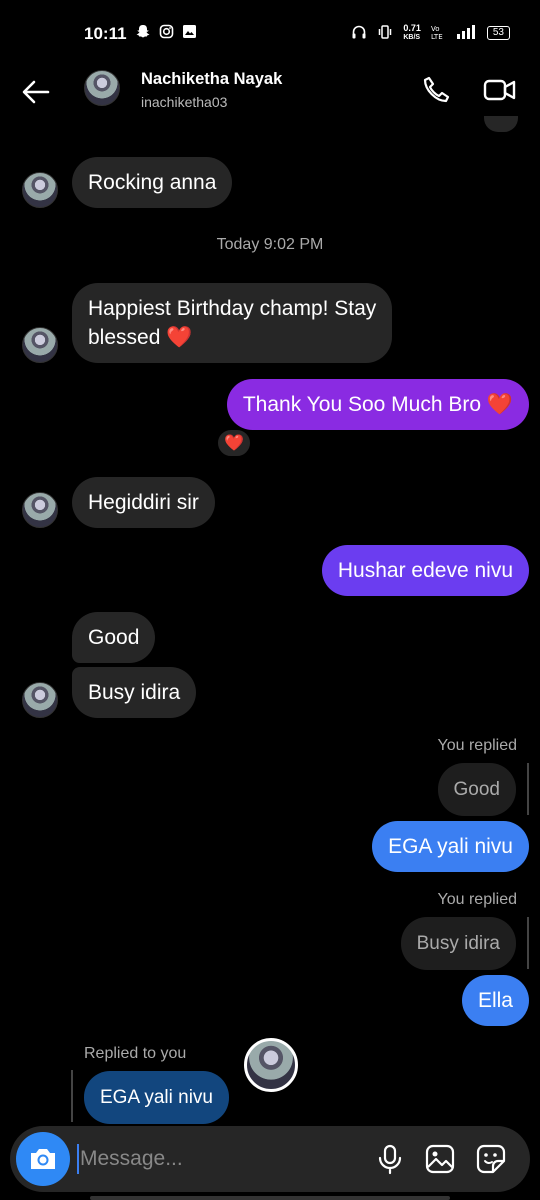 The height and width of the screenshot is (1200, 540). I want to click on microphone-icon, so click(390, 1159).